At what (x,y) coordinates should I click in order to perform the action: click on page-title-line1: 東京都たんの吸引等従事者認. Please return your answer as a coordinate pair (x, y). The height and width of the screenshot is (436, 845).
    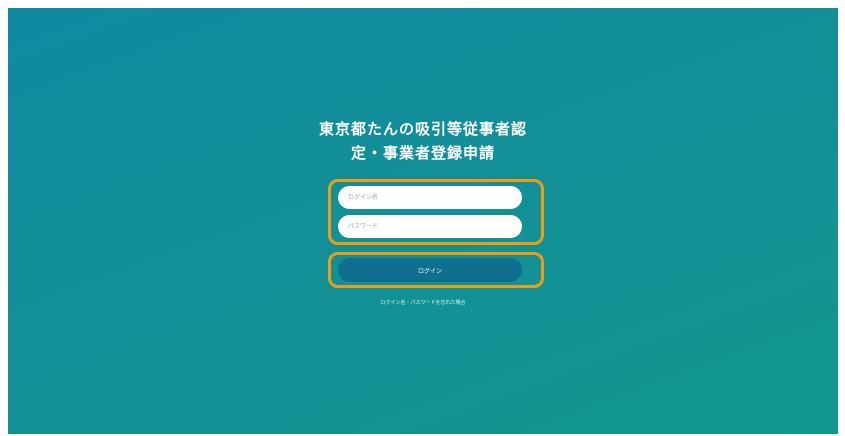
    Looking at the image, I should click on (422, 129).